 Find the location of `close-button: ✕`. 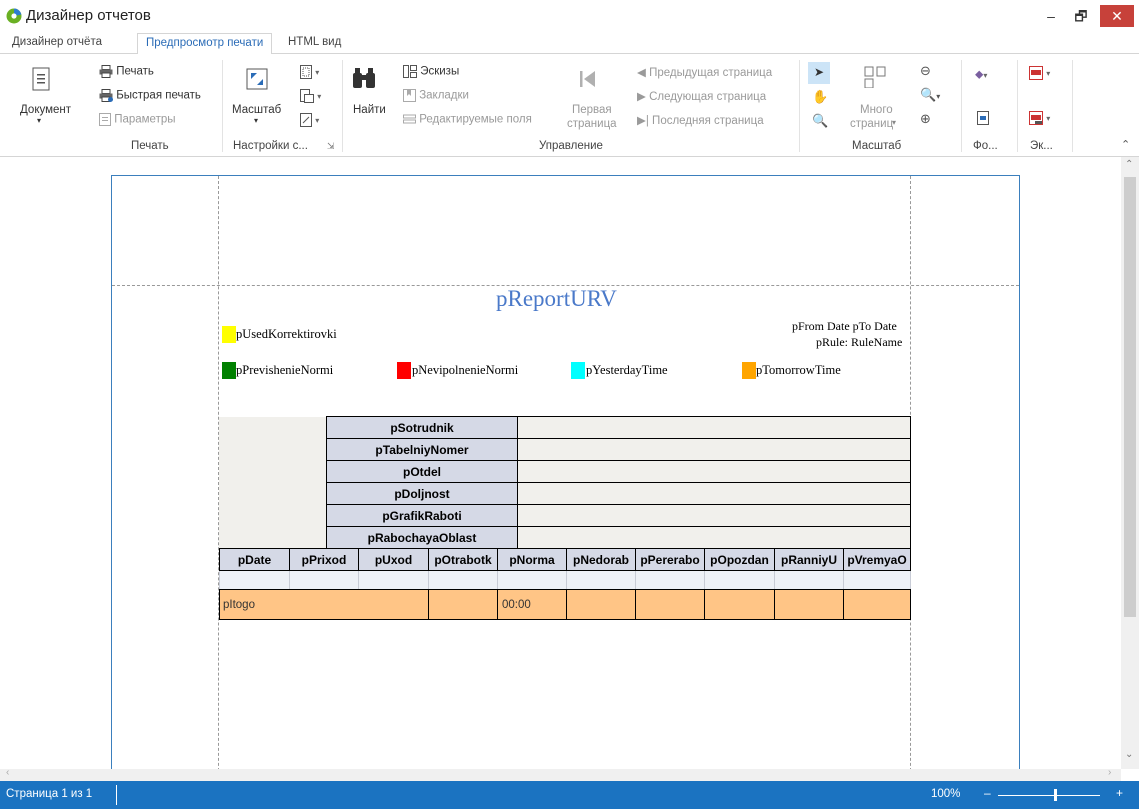

close-button: ✕ is located at coordinates (1117, 16).